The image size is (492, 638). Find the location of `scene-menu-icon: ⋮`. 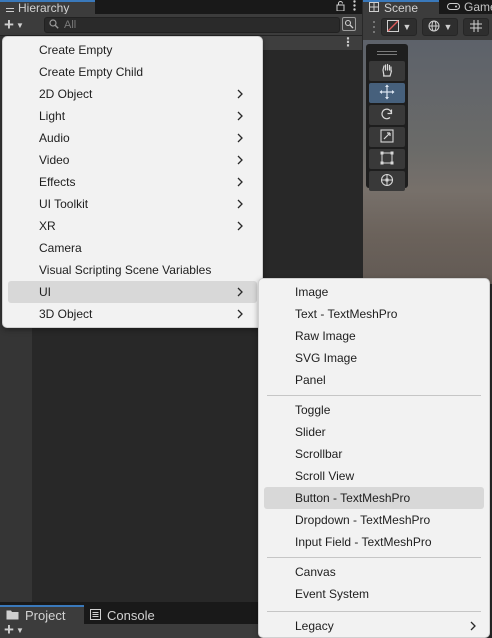

scene-menu-icon: ⋮ is located at coordinates (348, 42).